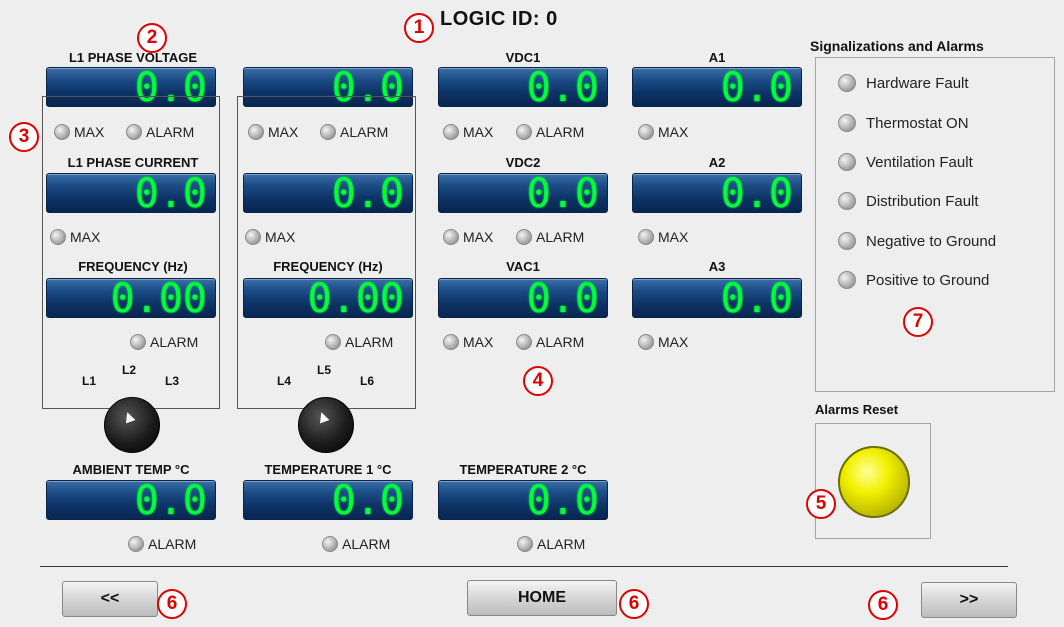  I want to click on home-button: HOME, so click(542, 598).